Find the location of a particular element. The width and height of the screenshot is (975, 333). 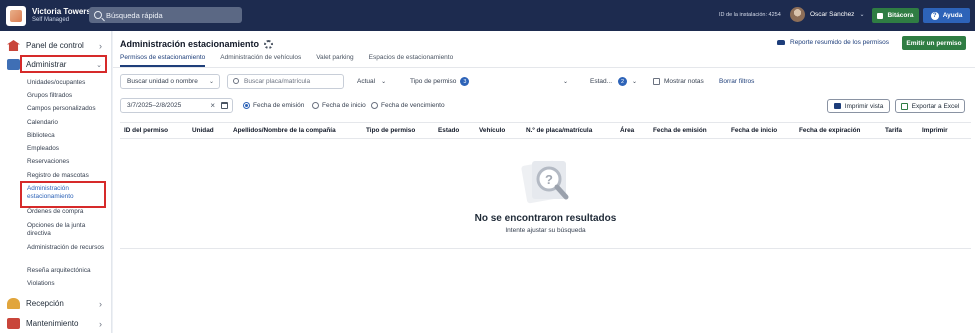

radio-issue-date: Fecha de emisión is located at coordinates (273, 105).